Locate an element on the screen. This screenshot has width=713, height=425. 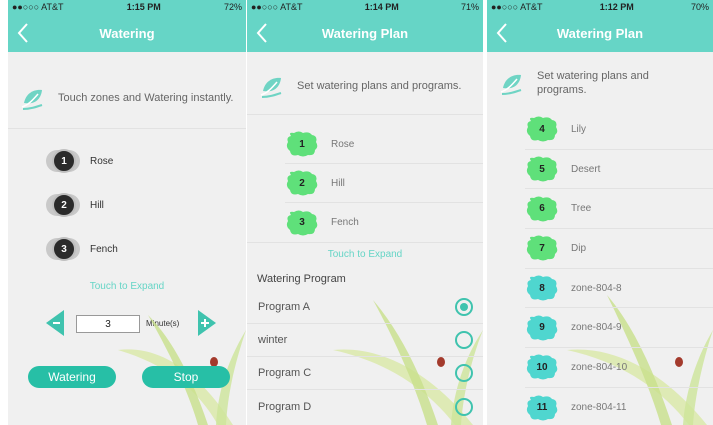
increment-arrow-icon is located at coordinates (207, 323).